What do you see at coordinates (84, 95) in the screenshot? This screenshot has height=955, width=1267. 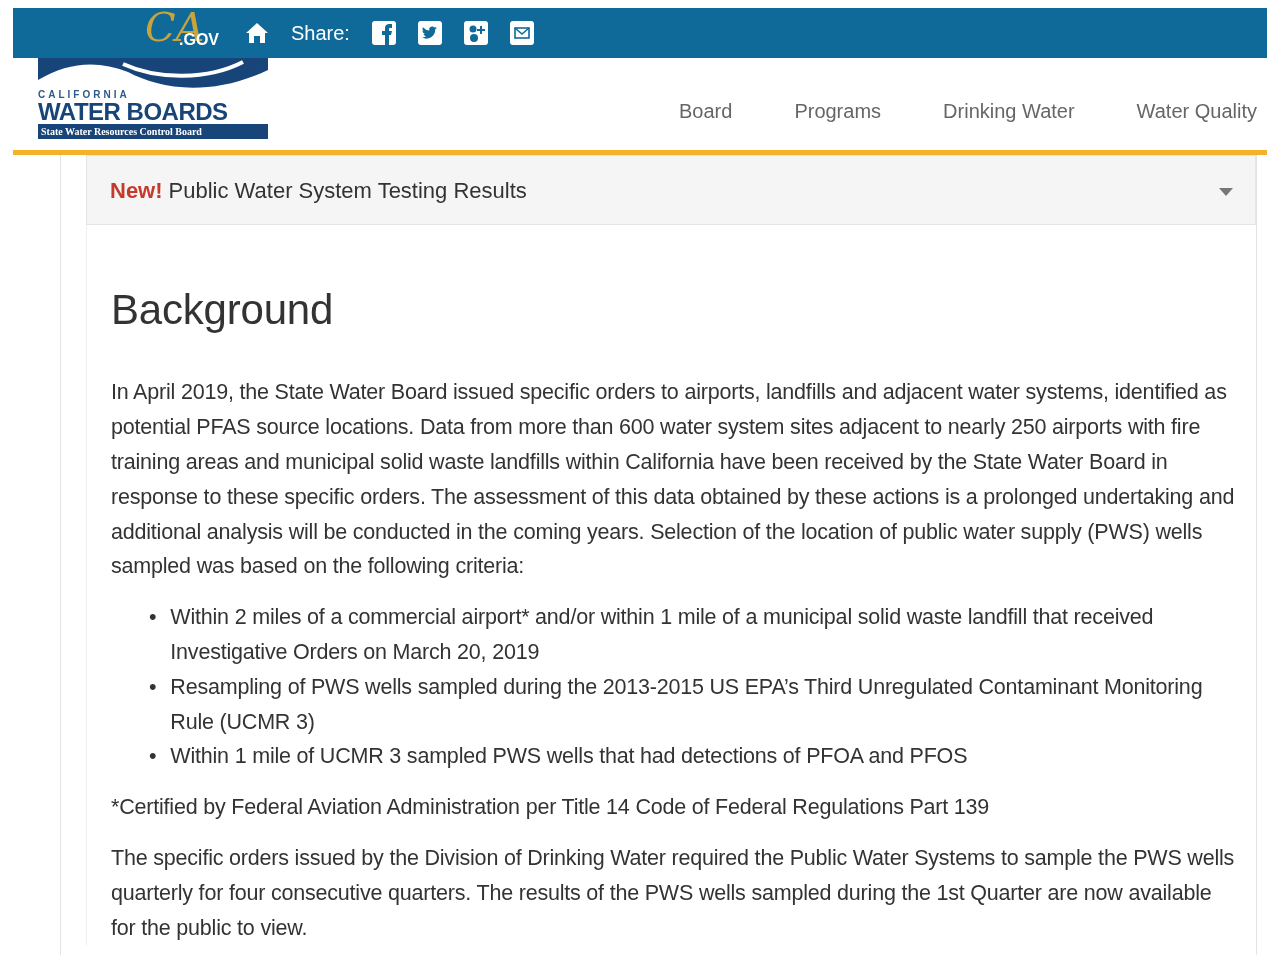 I see `logo-state-text: CALIFORNIA` at bounding box center [84, 95].